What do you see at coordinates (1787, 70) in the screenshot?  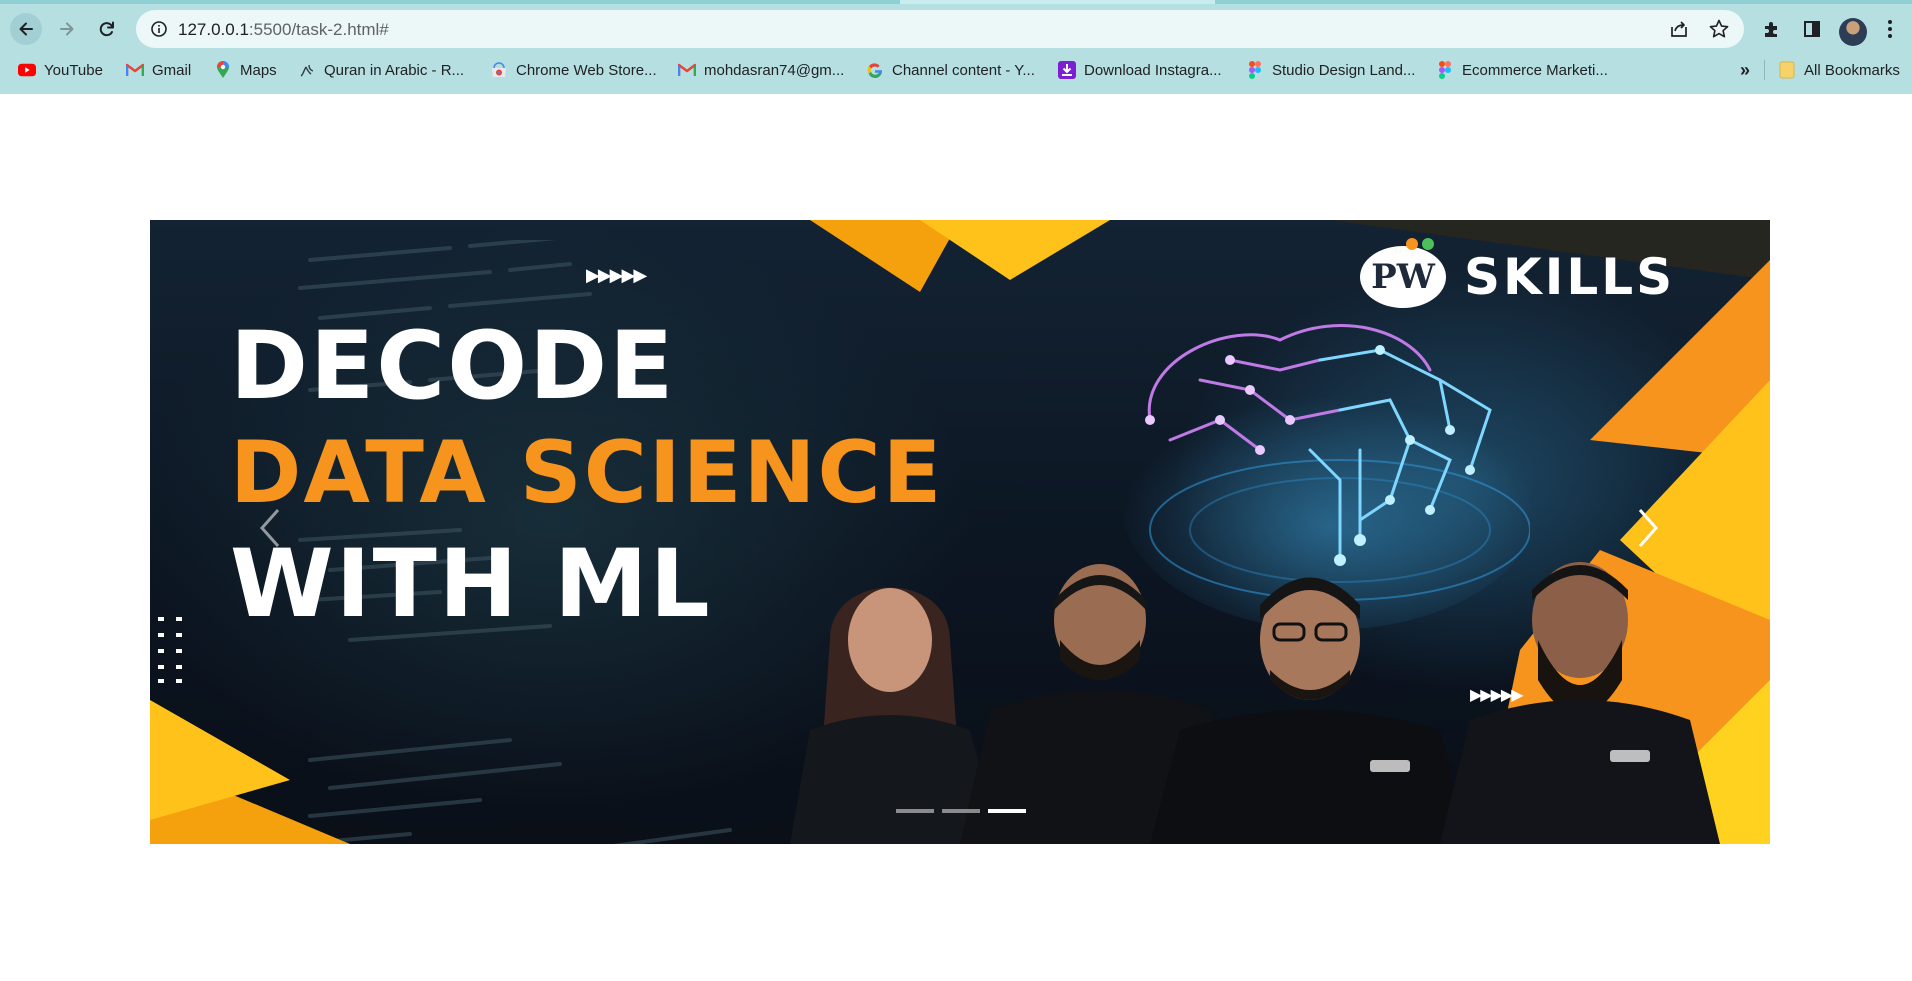 I see `folder-icon` at bounding box center [1787, 70].